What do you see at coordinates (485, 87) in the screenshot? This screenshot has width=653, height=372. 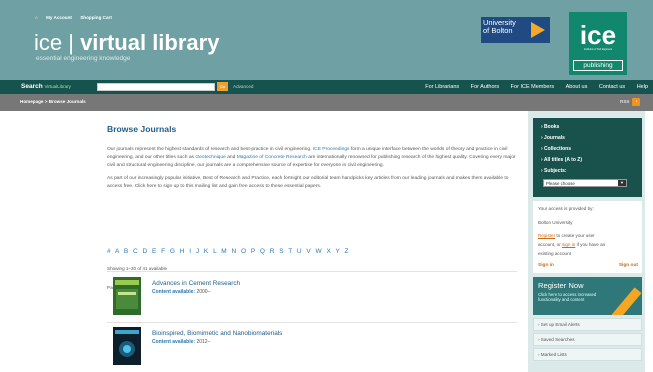 I see `nav-authors: For Authors` at bounding box center [485, 87].